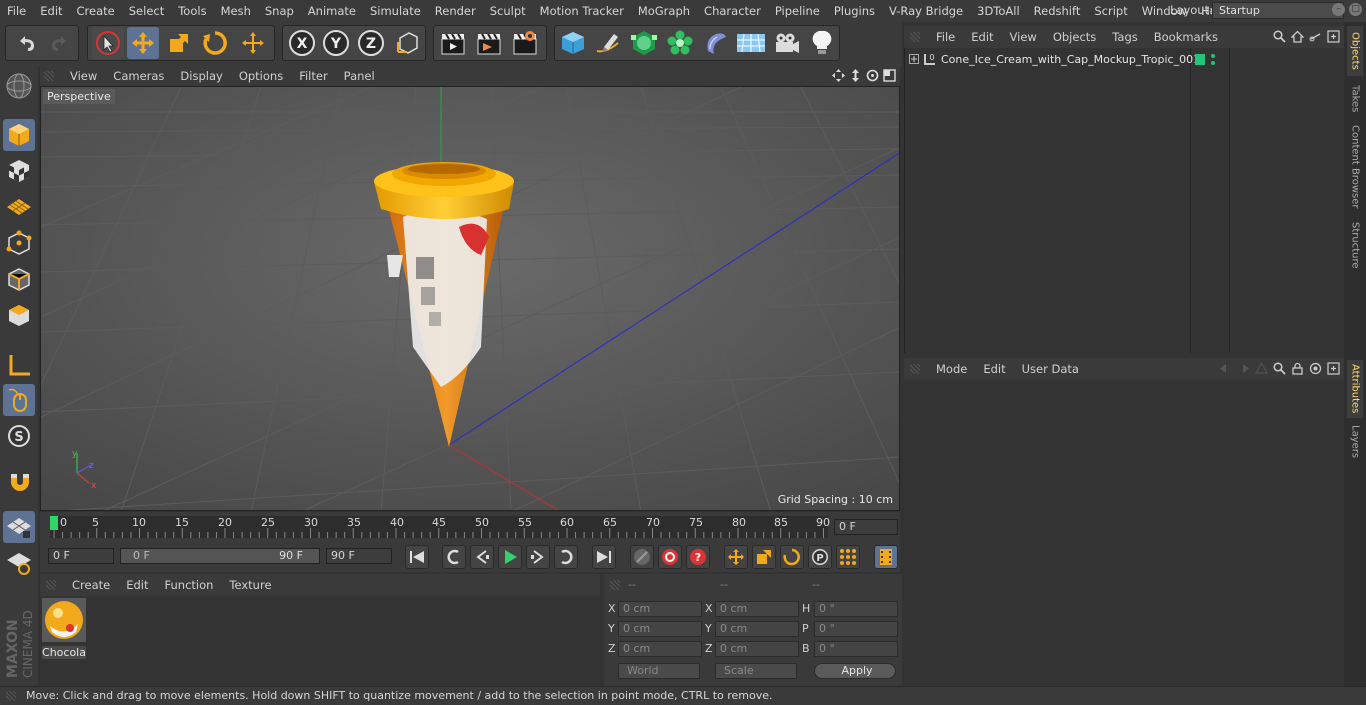 Image resolution: width=1366 pixels, height=705 pixels. I want to click on menu-render: Render, so click(455, 11).